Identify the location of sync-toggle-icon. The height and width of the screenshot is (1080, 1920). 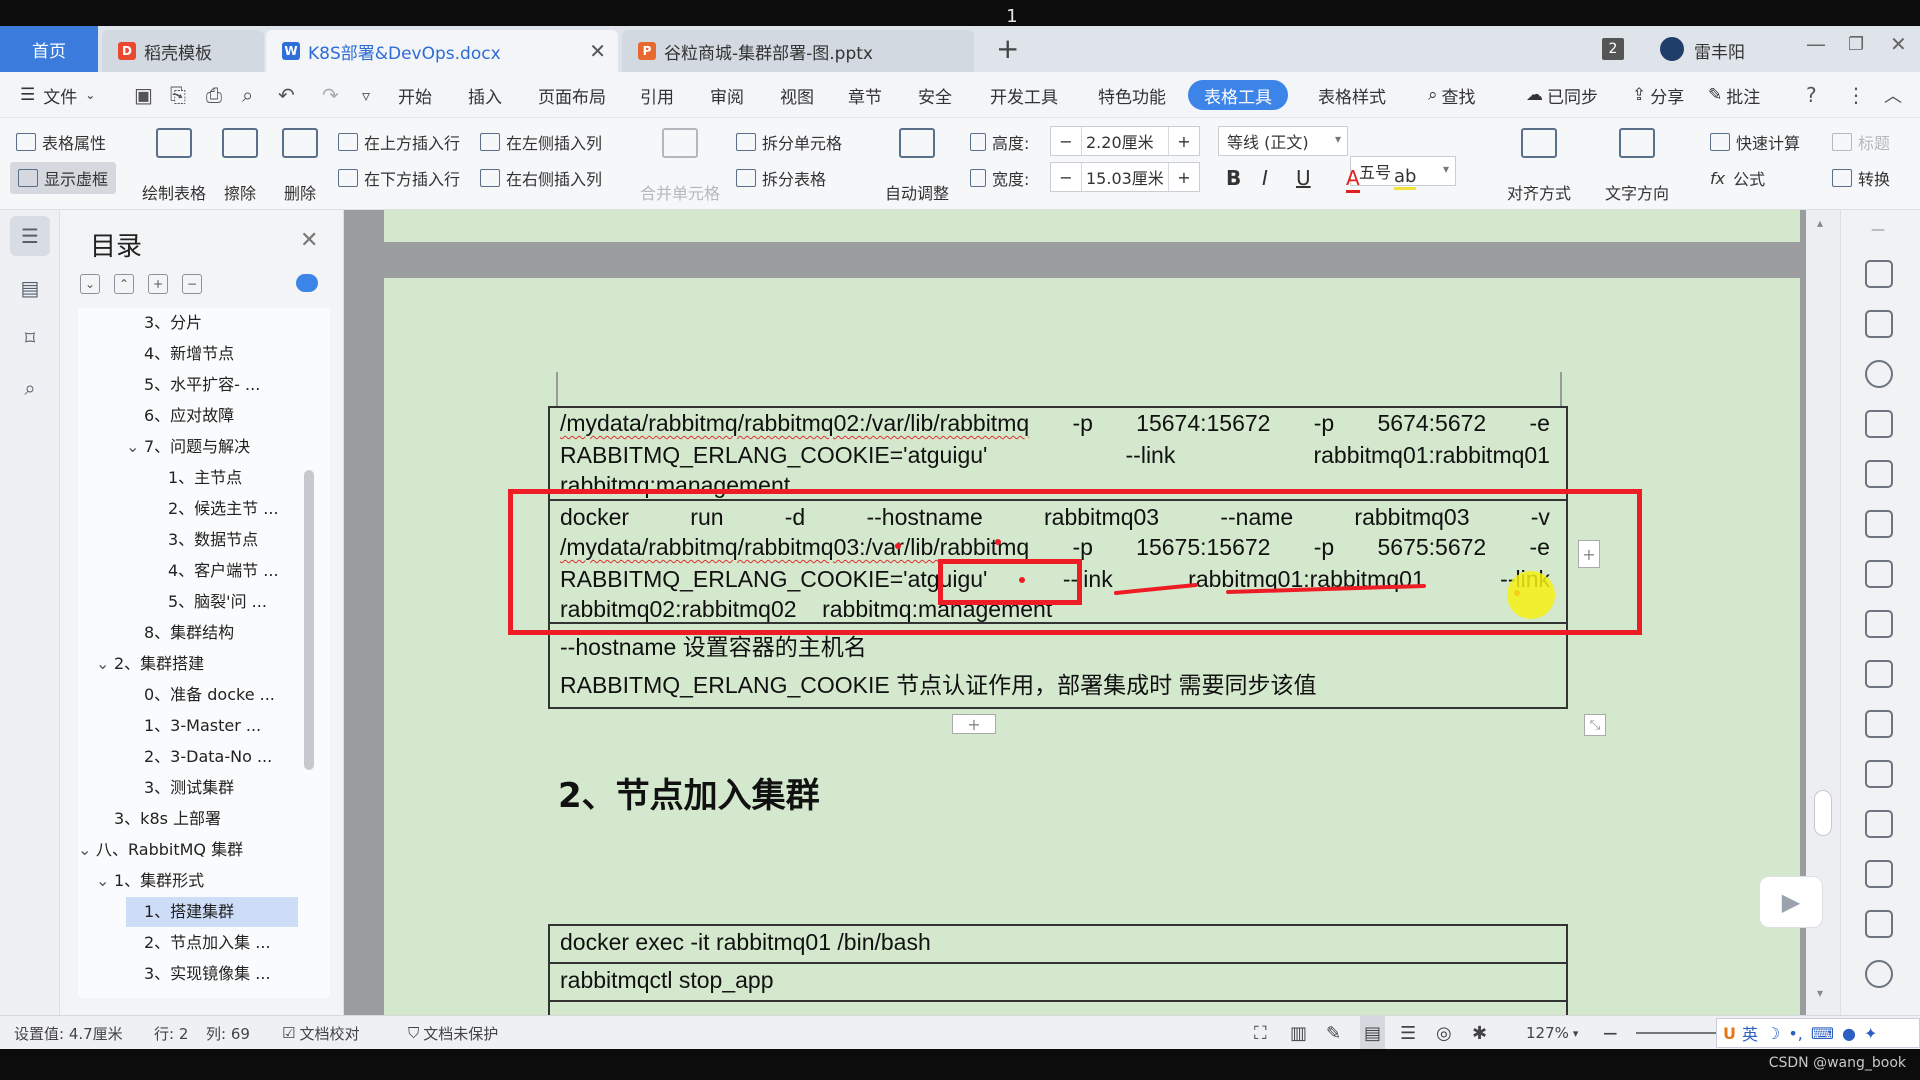
(307, 283).